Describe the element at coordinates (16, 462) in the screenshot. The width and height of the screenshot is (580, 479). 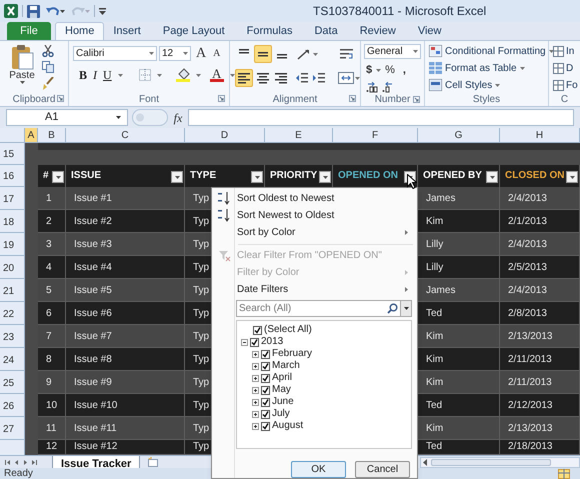
I see `previous-sheet-icon` at that location.